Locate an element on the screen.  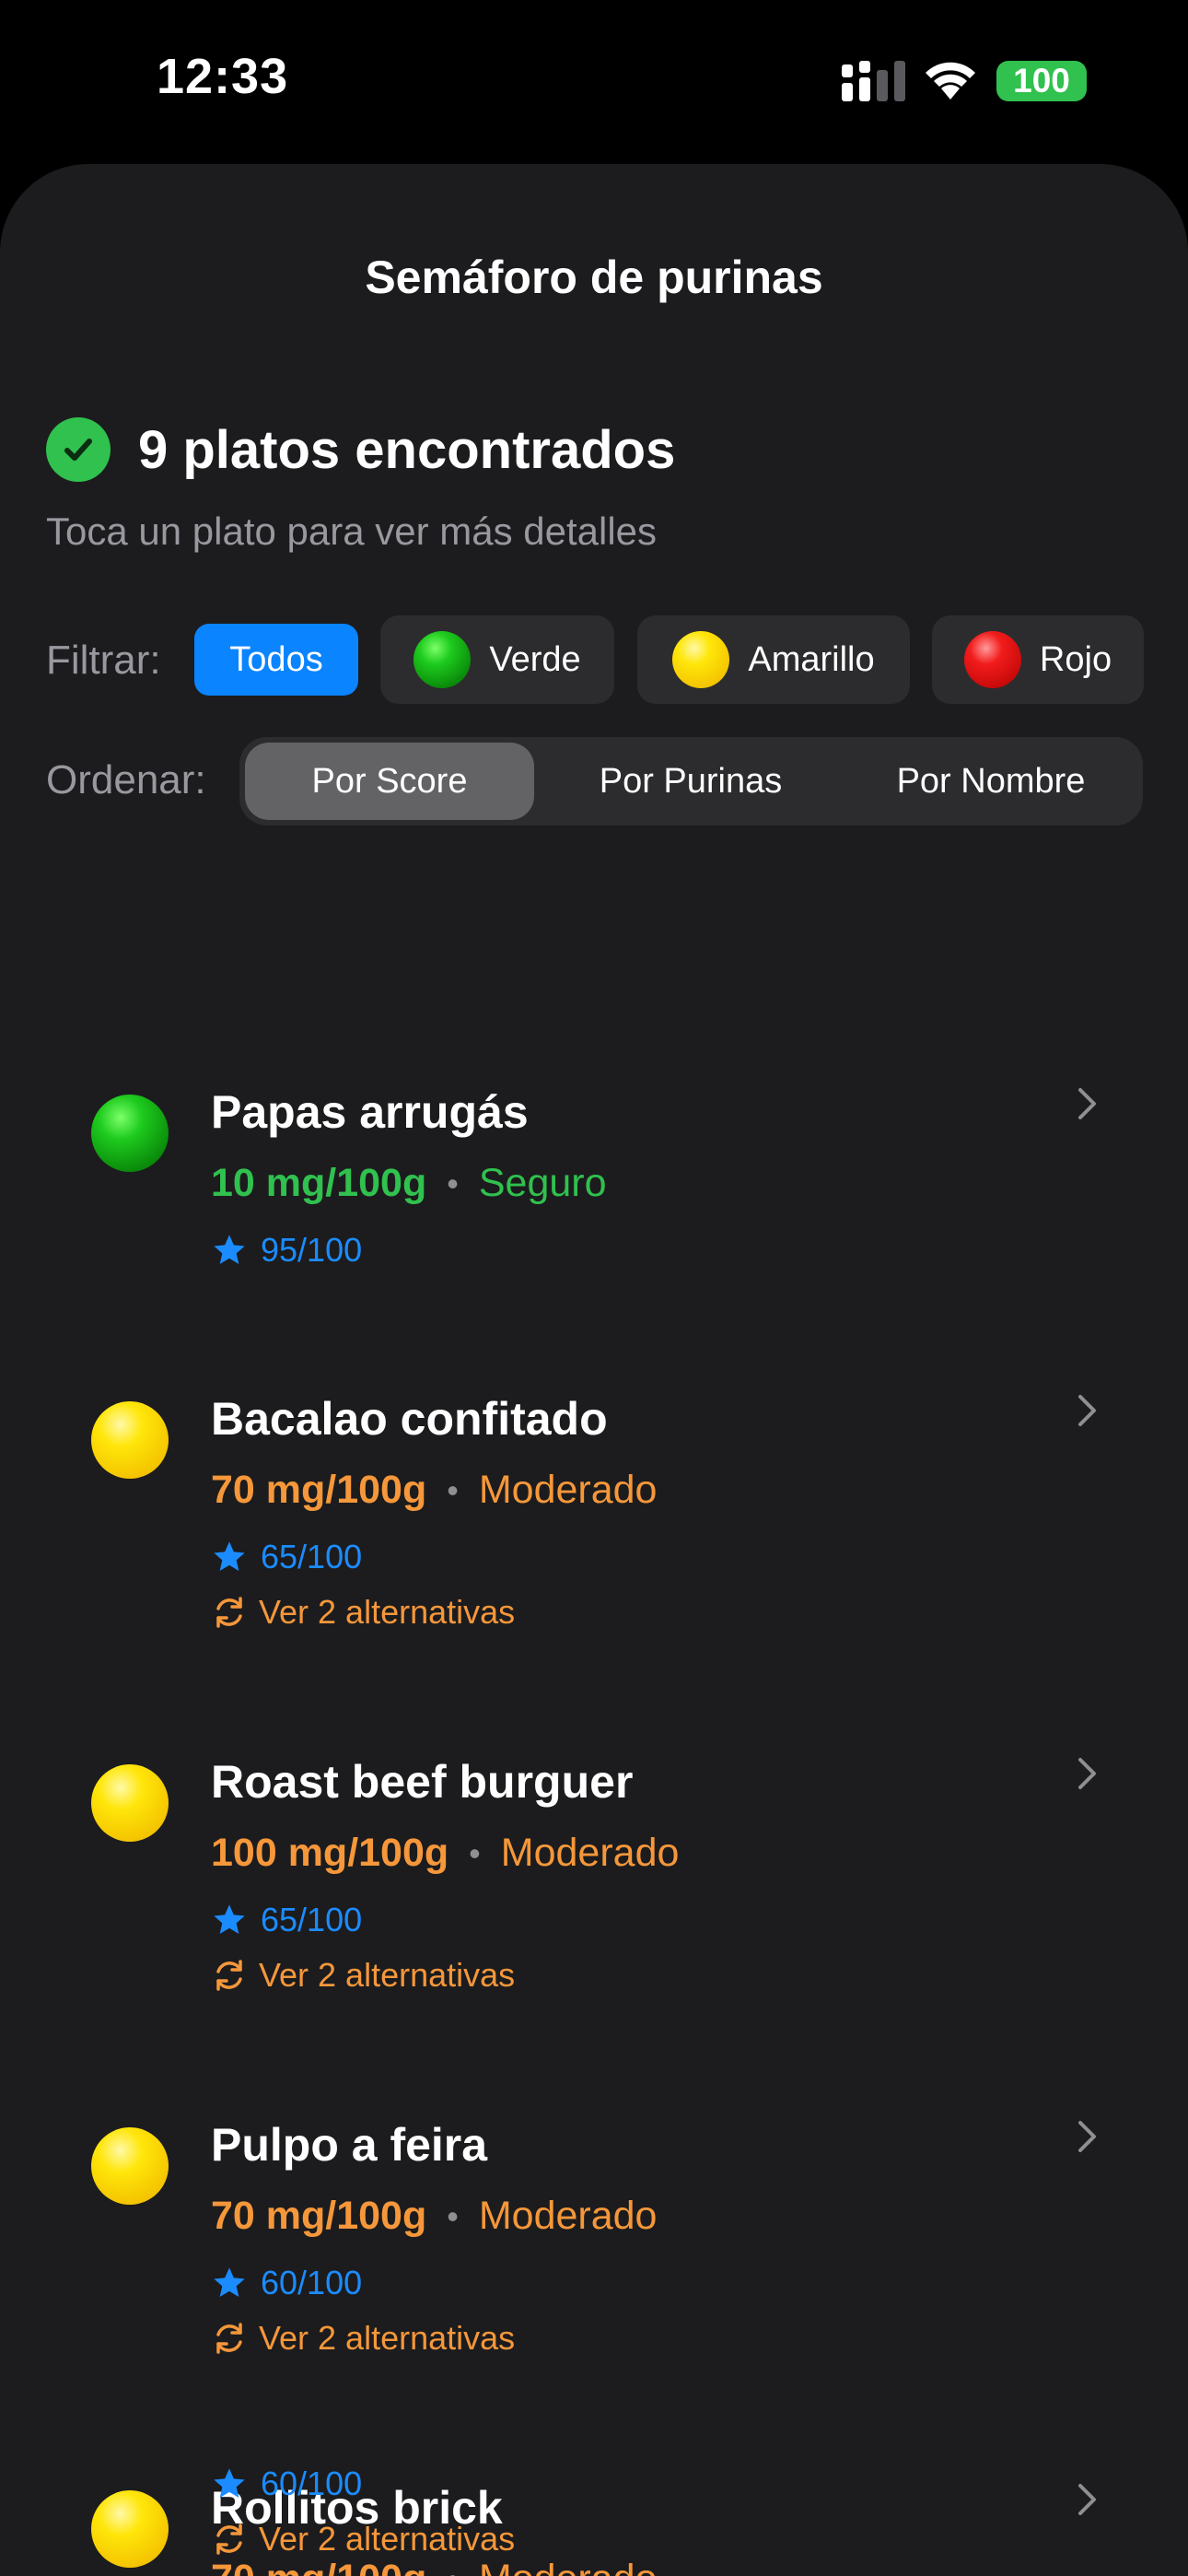
filter-chip-todos: Todos is located at coordinates (276, 660).